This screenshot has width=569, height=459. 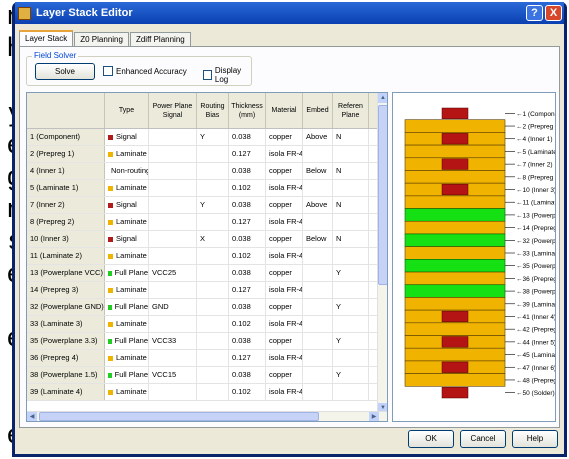 I want to click on solve-button: Solve, so click(x=65, y=71).